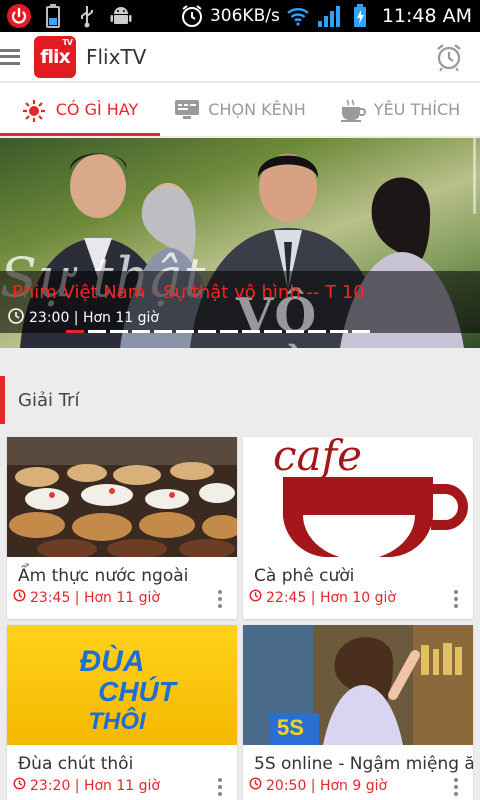  What do you see at coordinates (11, 57) in the screenshot?
I see `hamburger-icon` at bounding box center [11, 57].